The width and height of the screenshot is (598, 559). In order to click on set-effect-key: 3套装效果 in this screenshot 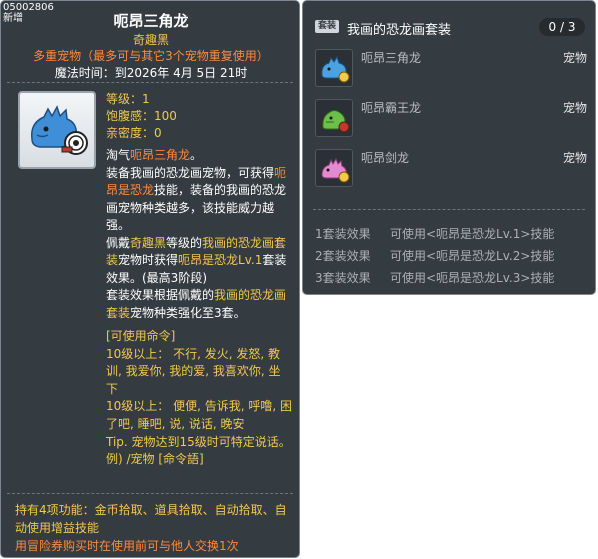, I will do `click(343, 278)`.